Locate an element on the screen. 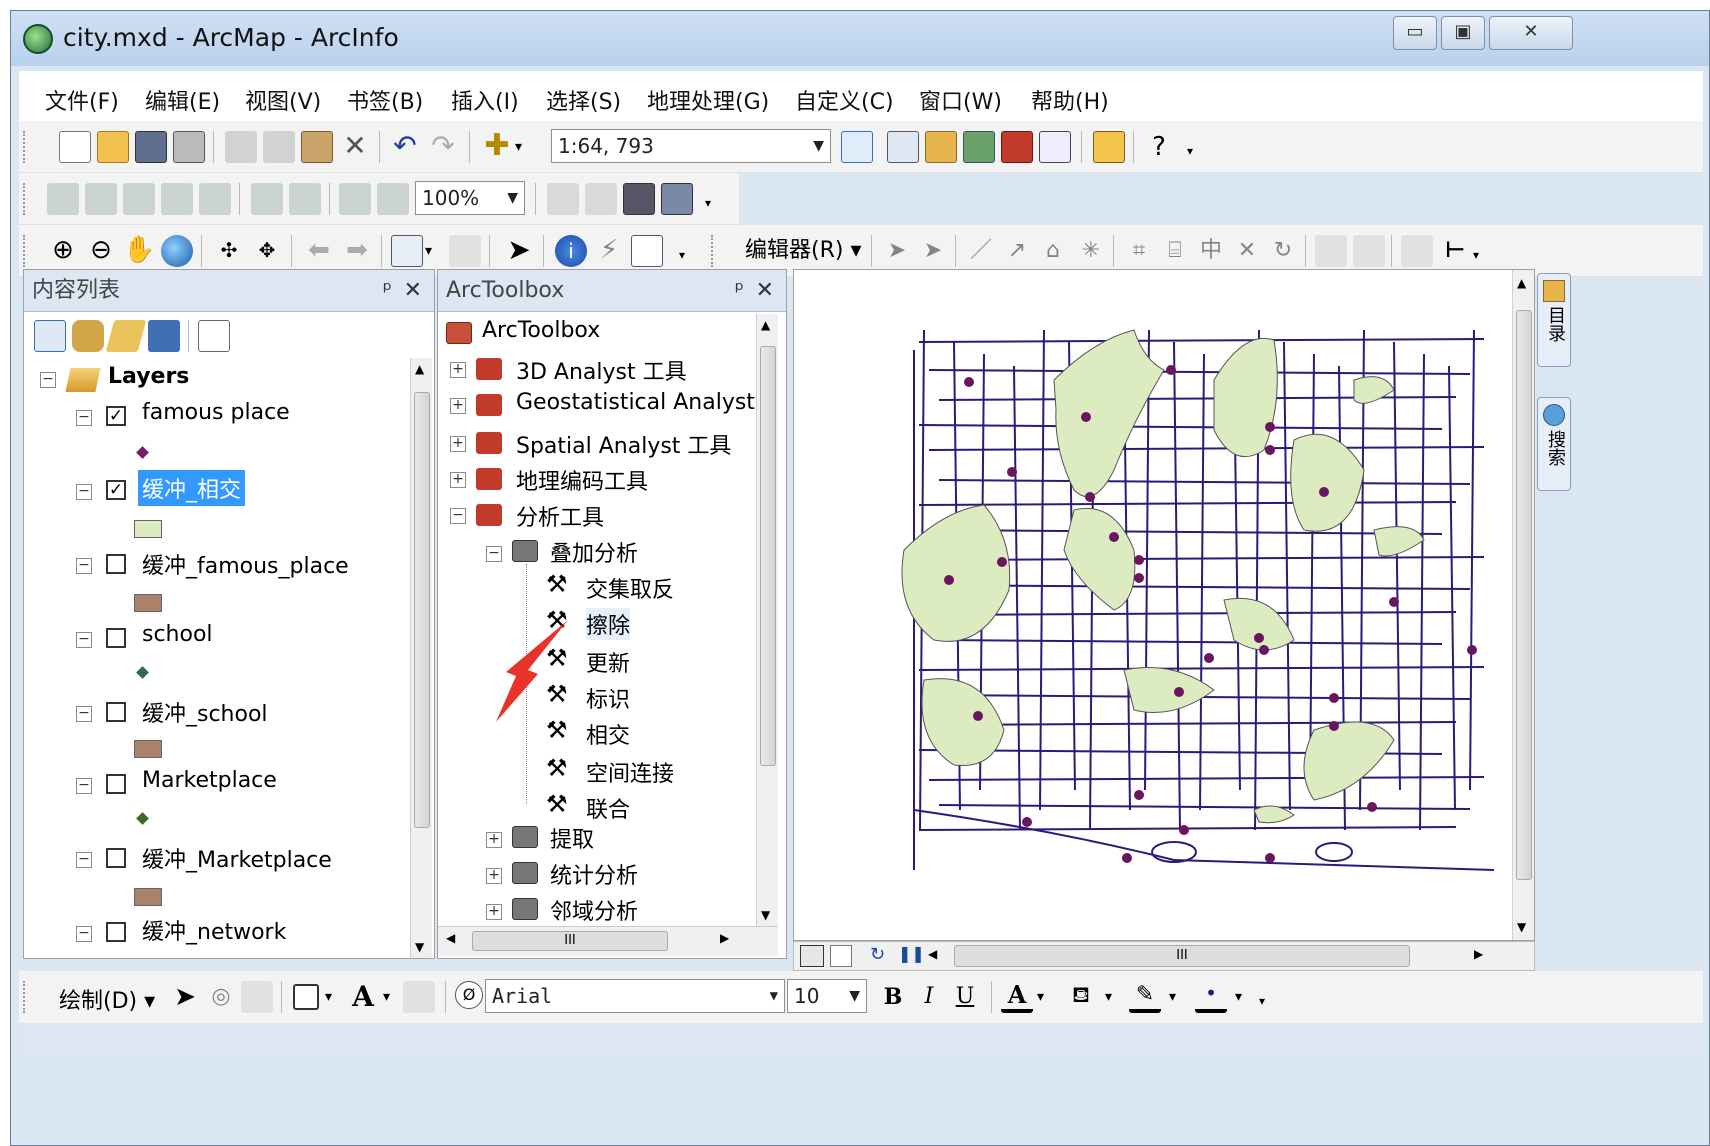  search-window-icon is located at coordinates (979, 147).